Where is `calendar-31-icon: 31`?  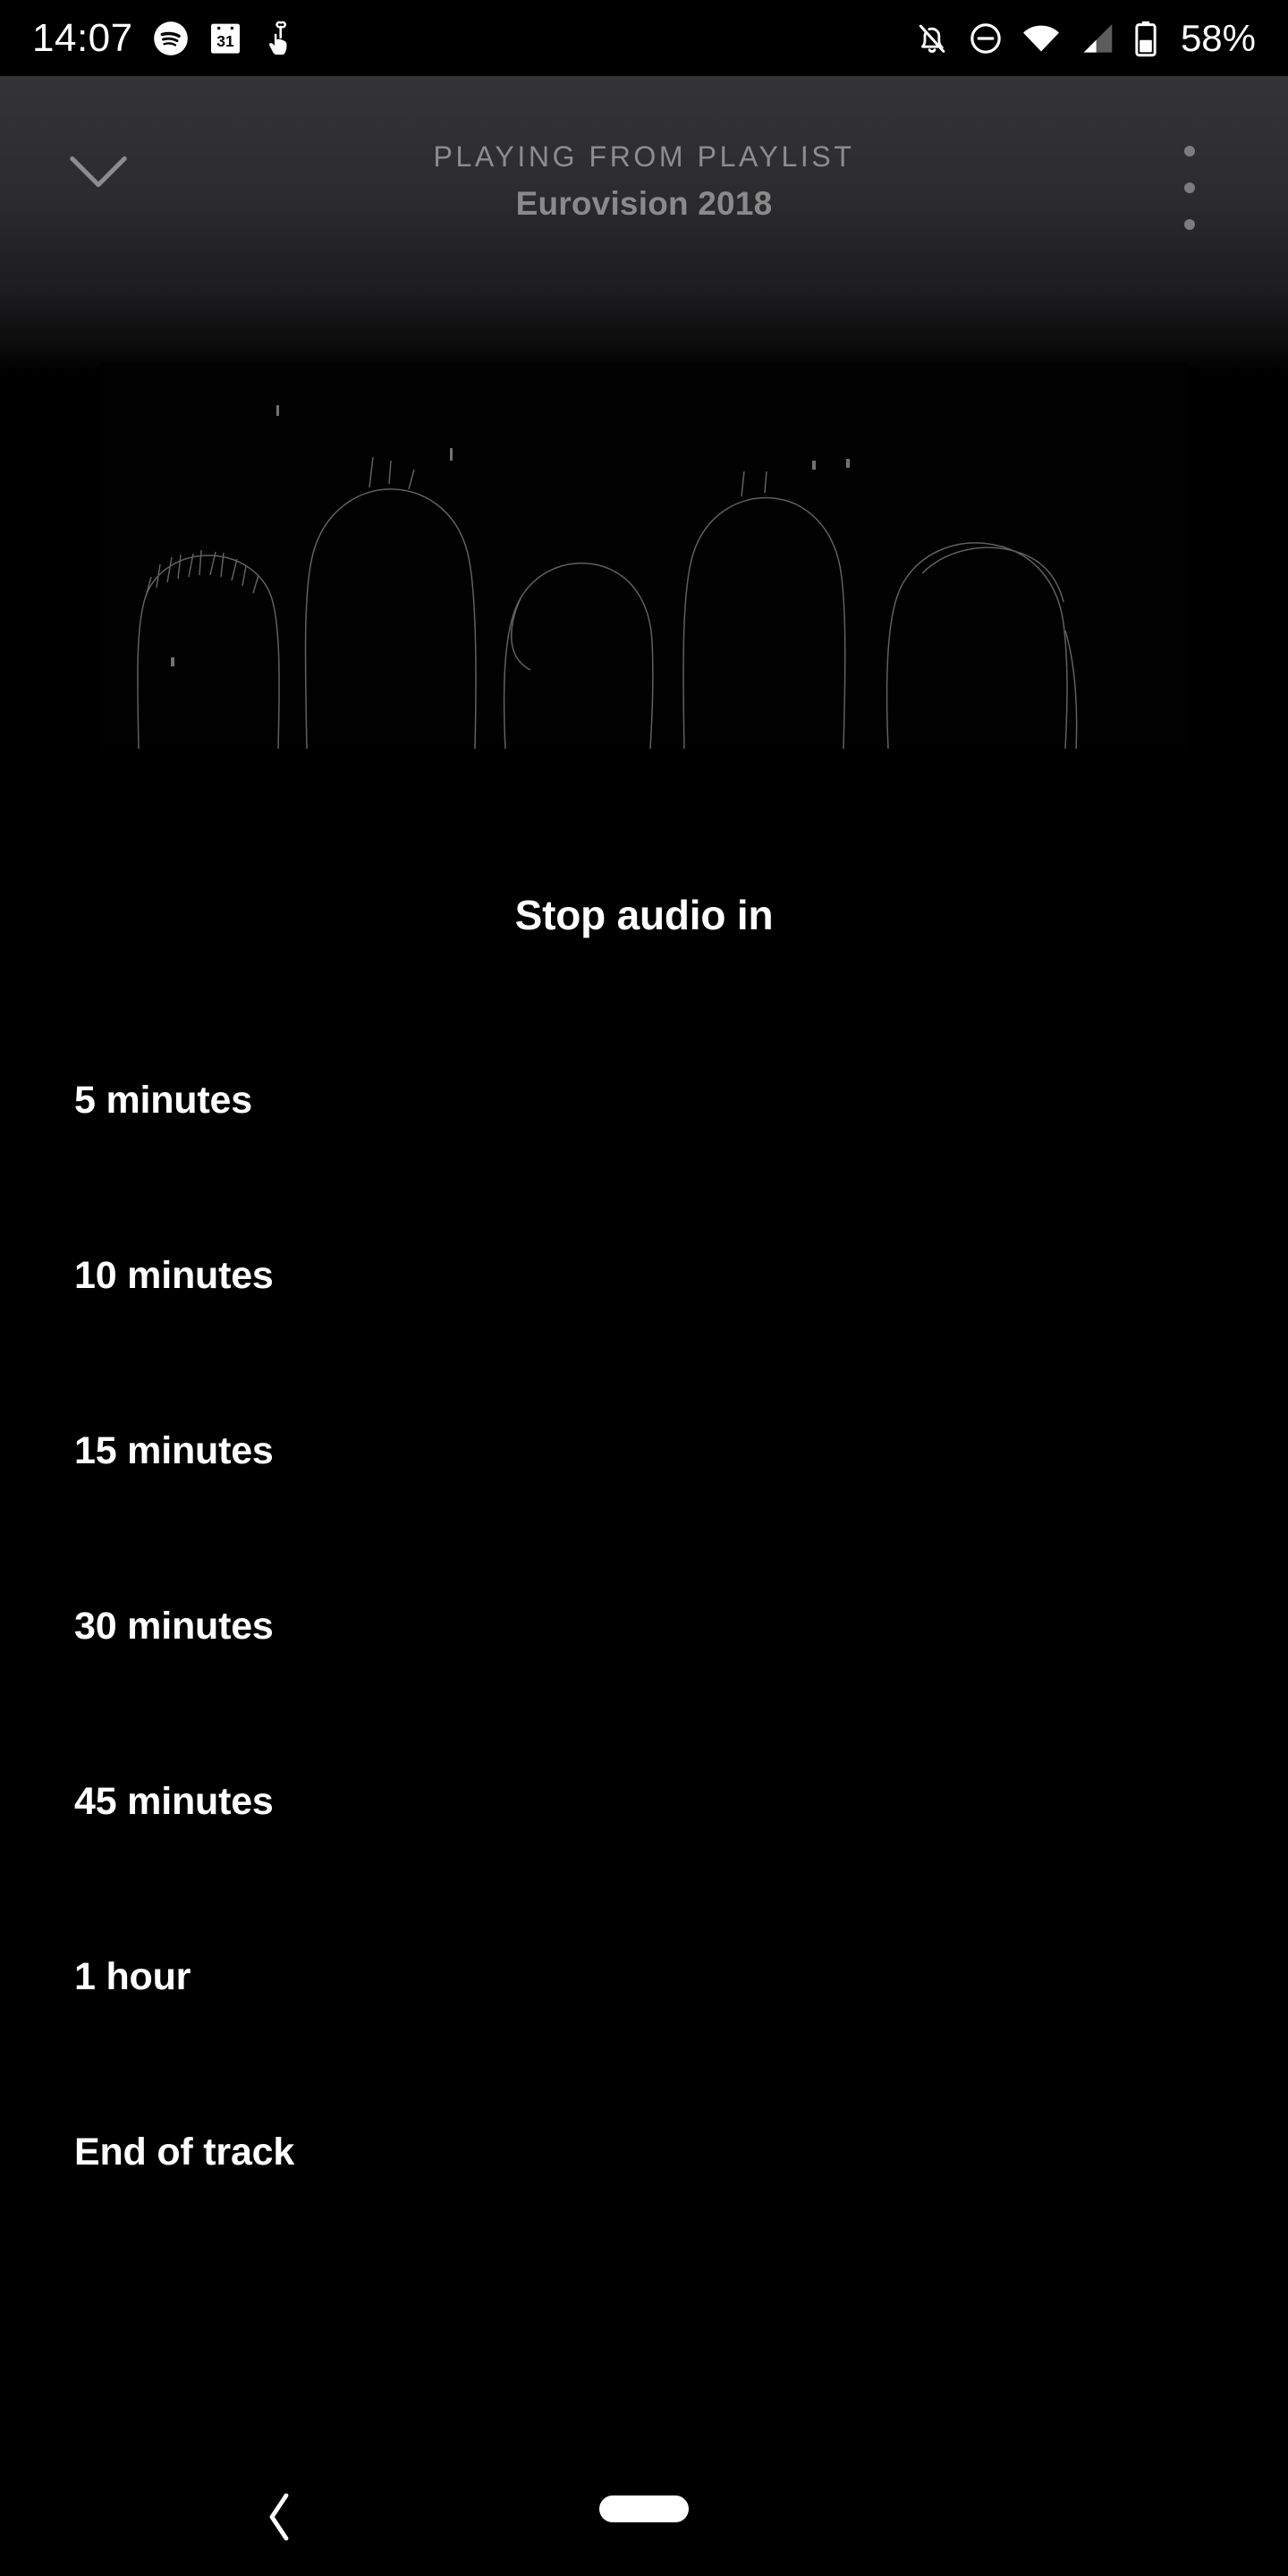 calendar-31-icon: 31 is located at coordinates (225, 38).